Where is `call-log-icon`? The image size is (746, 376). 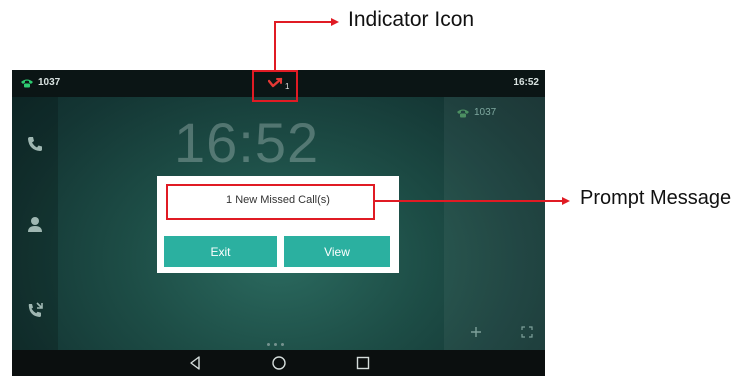
call-log-icon is located at coordinates (35, 310).